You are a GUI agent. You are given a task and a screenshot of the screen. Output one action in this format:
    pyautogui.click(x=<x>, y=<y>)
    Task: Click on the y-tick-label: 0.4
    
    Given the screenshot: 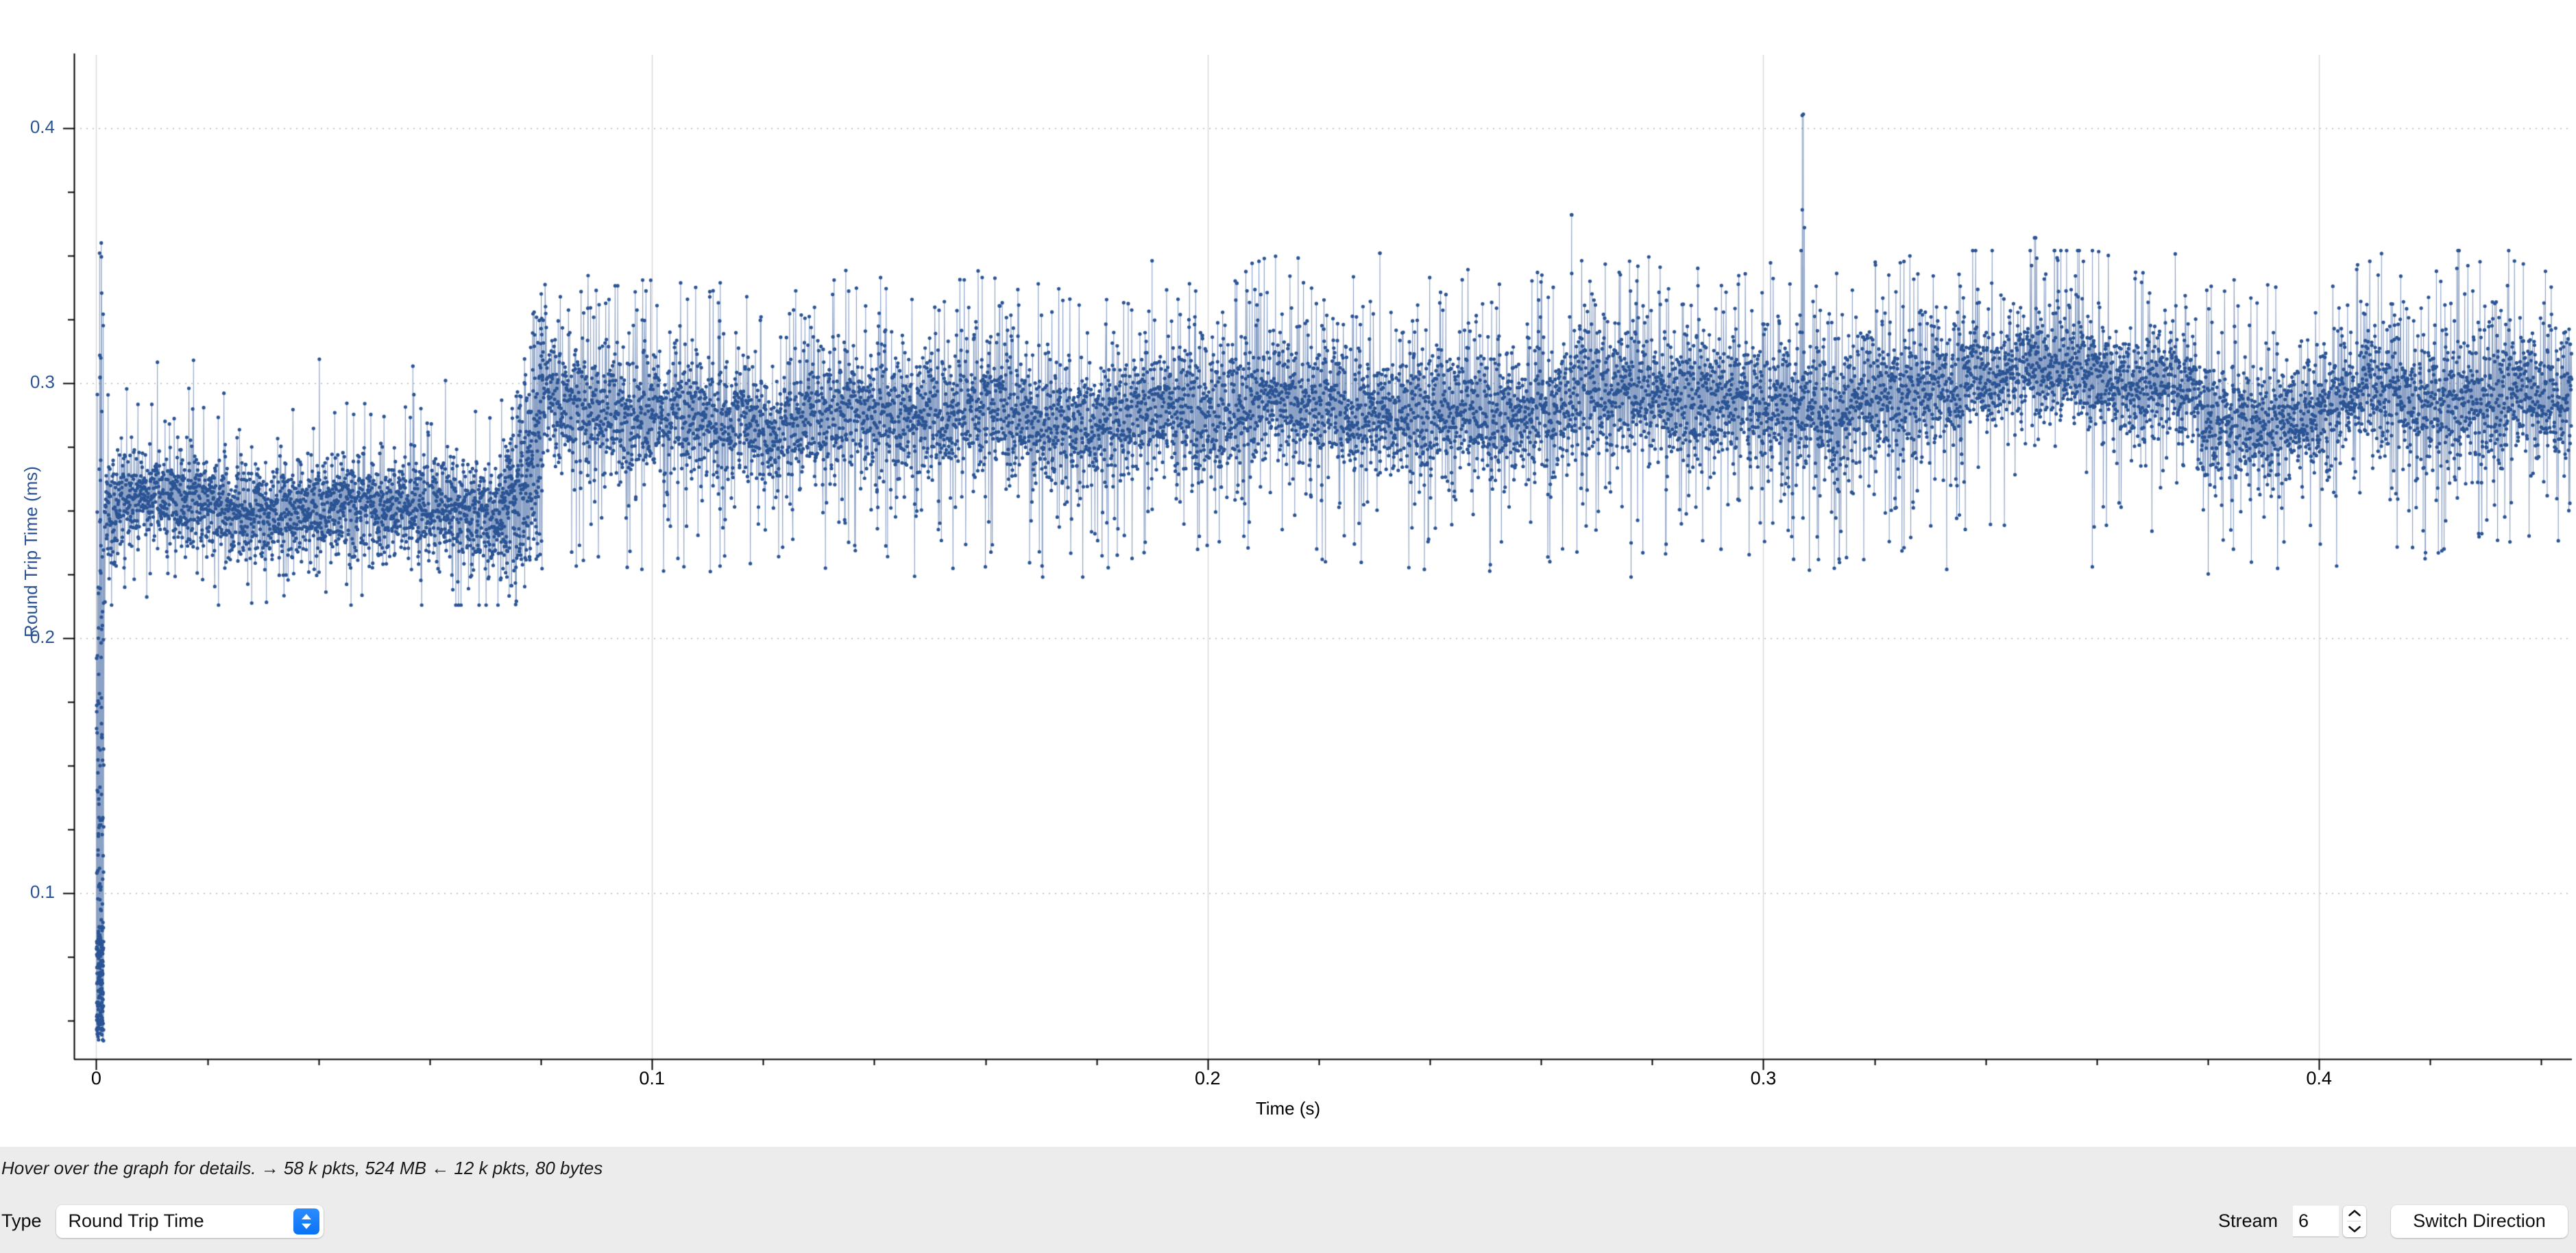 What is the action you would take?
    pyautogui.click(x=42, y=126)
    